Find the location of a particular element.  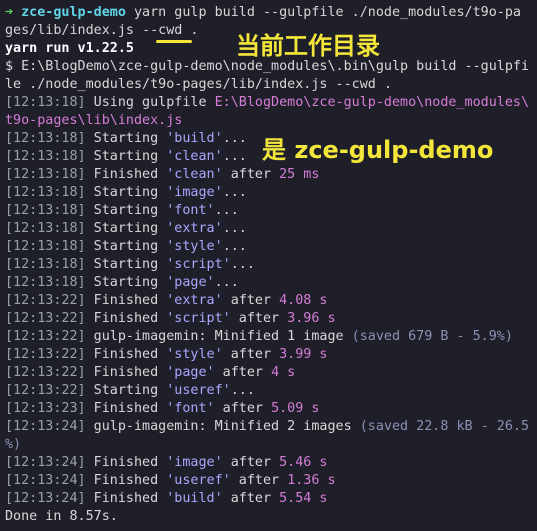

annotation-cwd: 当前工作目录 is located at coordinates (308, 46).